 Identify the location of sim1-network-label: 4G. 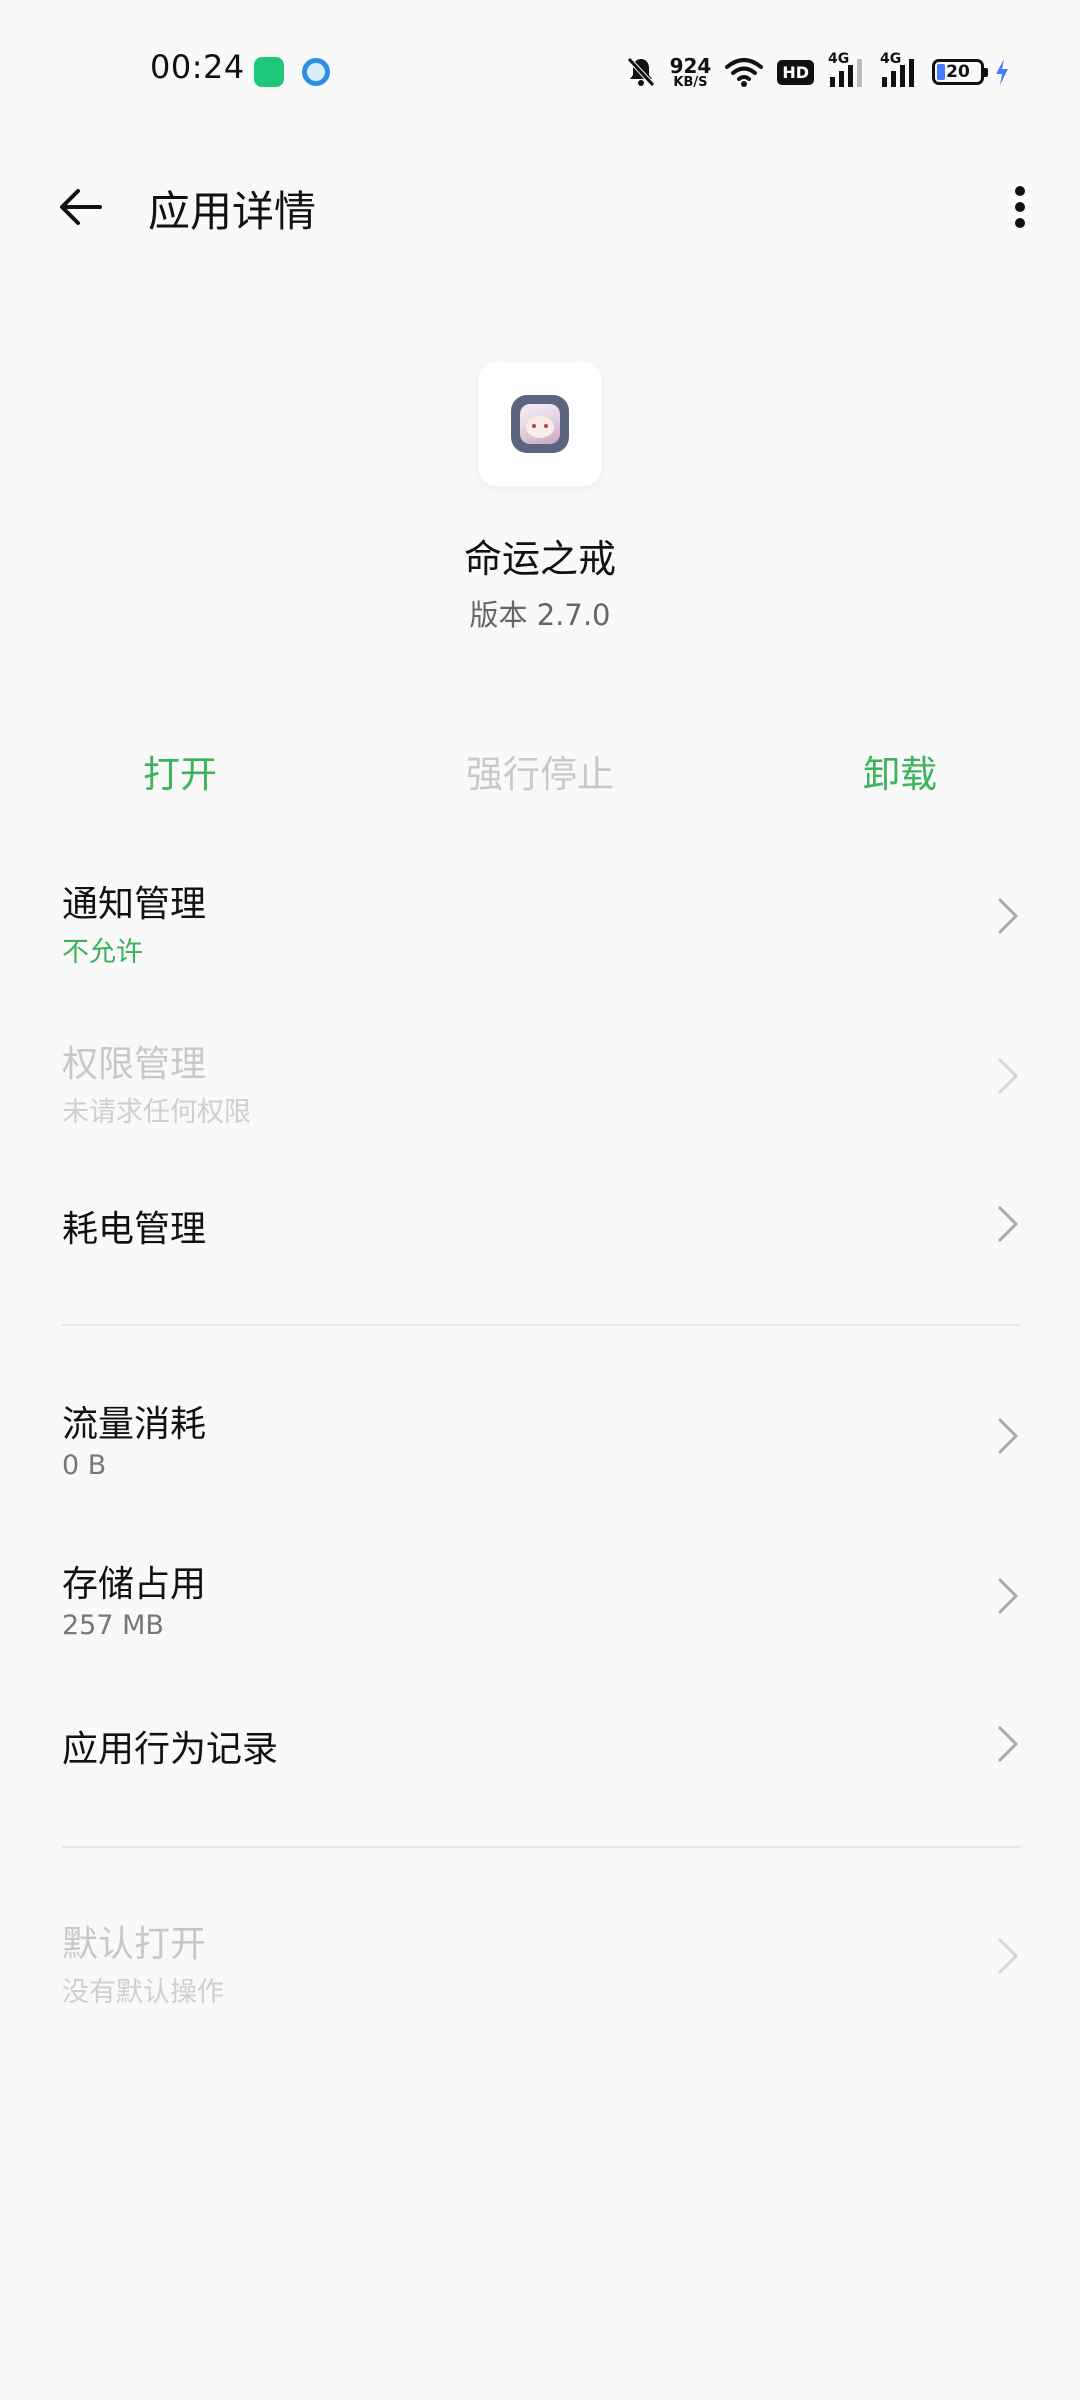
(839, 59).